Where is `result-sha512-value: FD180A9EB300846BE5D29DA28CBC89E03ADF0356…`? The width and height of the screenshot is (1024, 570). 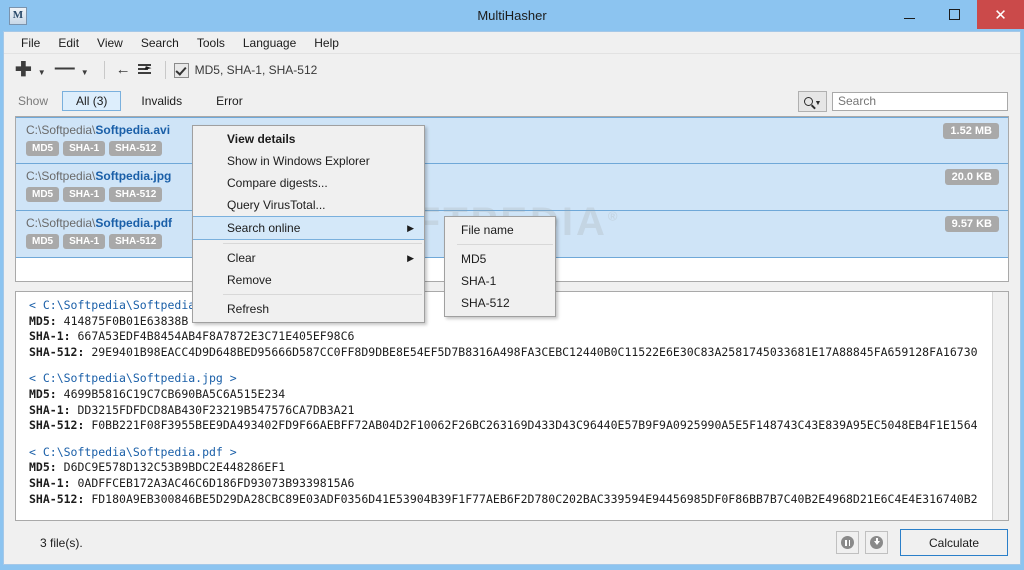
result-sha512-value: FD180A9EB300846BE5D29DA28CBC89E03ADF0356… is located at coordinates (534, 498).